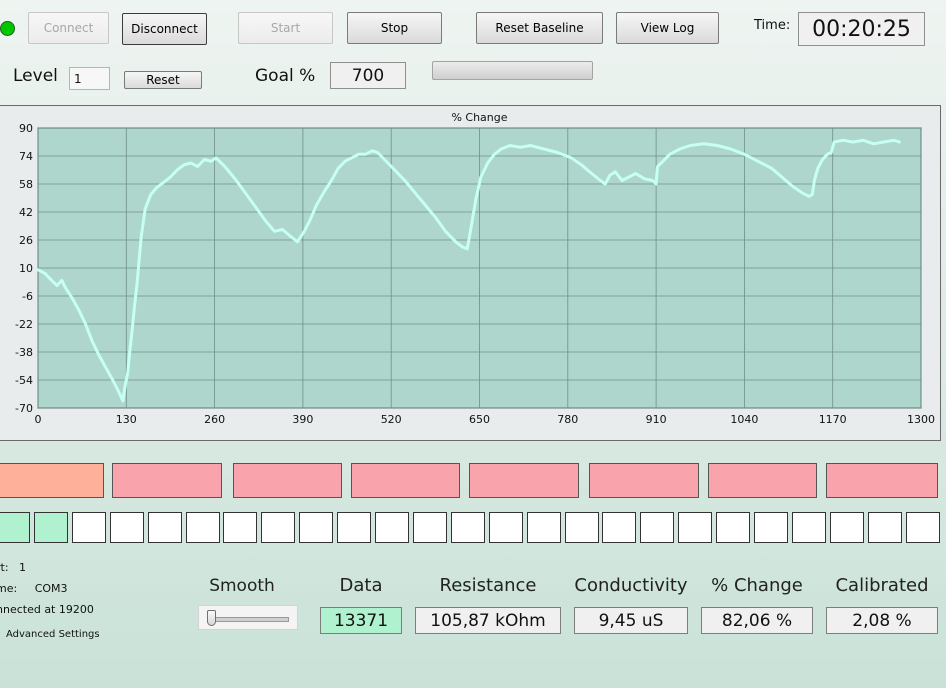  What do you see at coordinates (391, 419) in the screenshot?
I see `x-tick-label: 520` at bounding box center [391, 419].